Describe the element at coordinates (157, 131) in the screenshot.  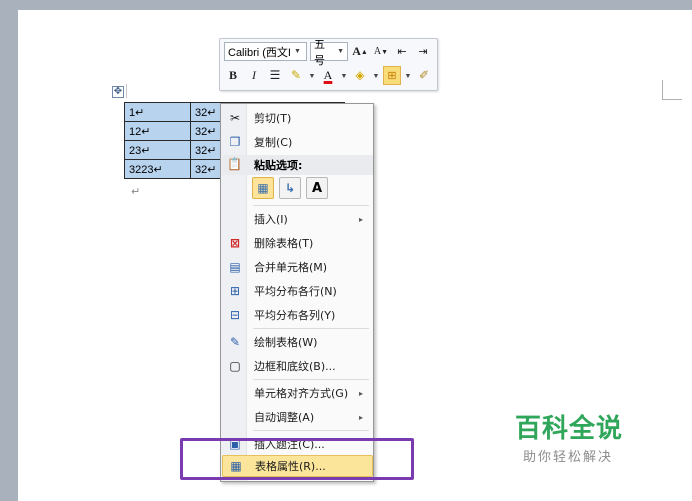
I see `table-cell: 12↵` at that location.